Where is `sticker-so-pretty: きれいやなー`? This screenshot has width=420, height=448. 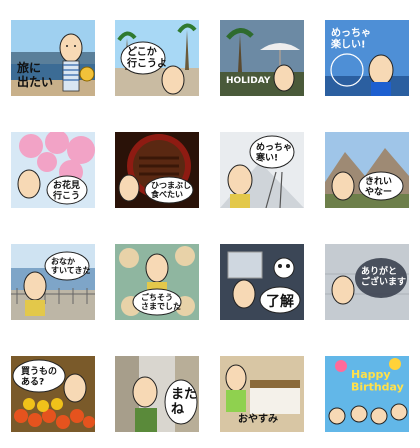 sticker-so-pretty: きれいやなー is located at coordinates (367, 170).